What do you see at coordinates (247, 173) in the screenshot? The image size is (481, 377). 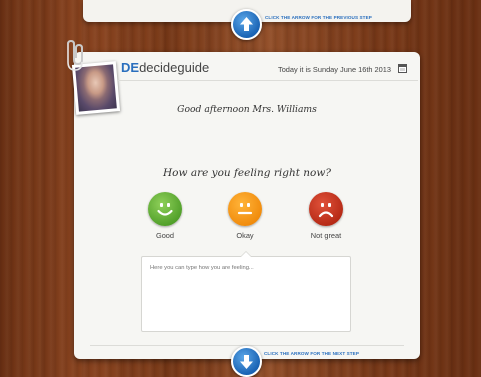 I see `feeling-question: How are you feeling right now?` at bounding box center [247, 173].